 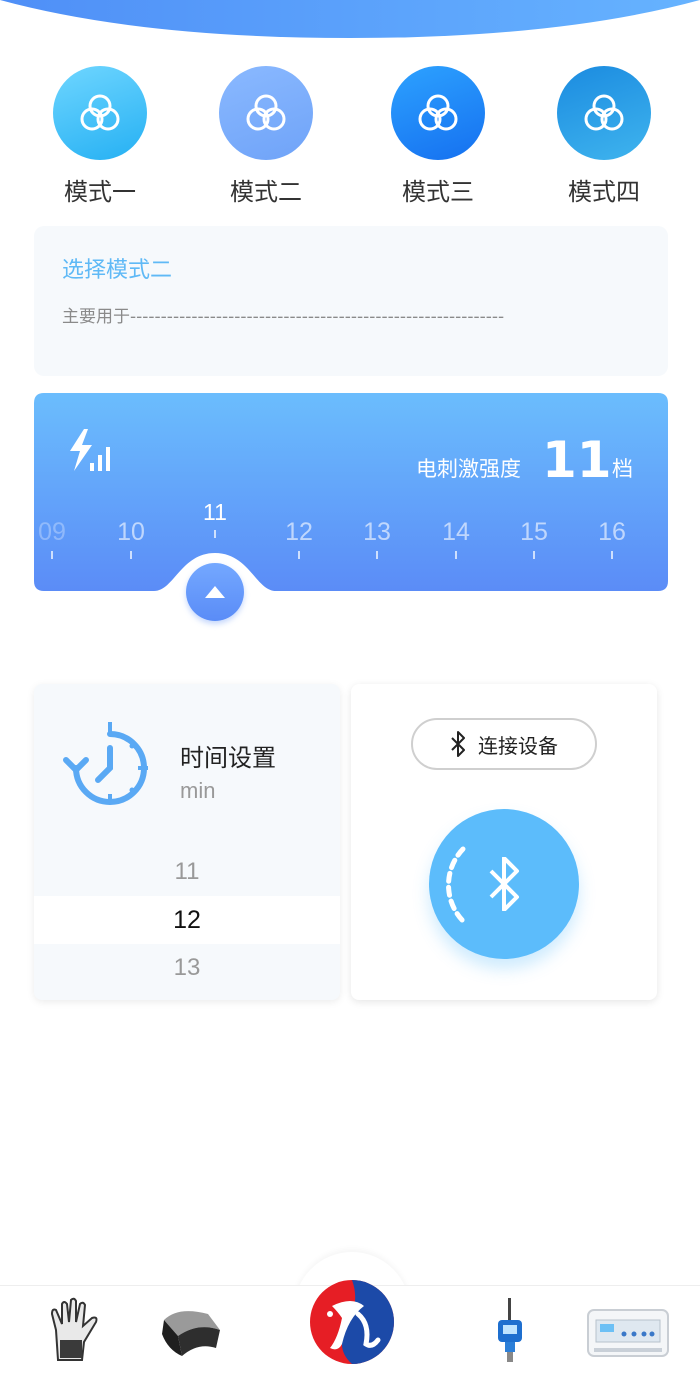 What do you see at coordinates (352, 1324) in the screenshot?
I see `brand-logo-icon` at bounding box center [352, 1324].